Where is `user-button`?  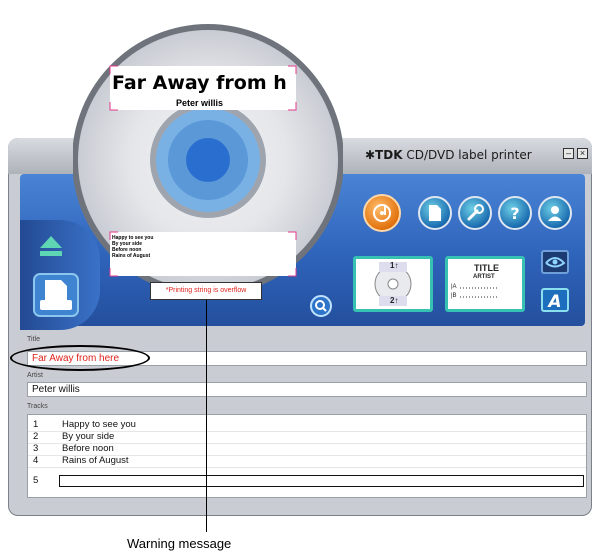 user-button is located at coordinates (555, 213).